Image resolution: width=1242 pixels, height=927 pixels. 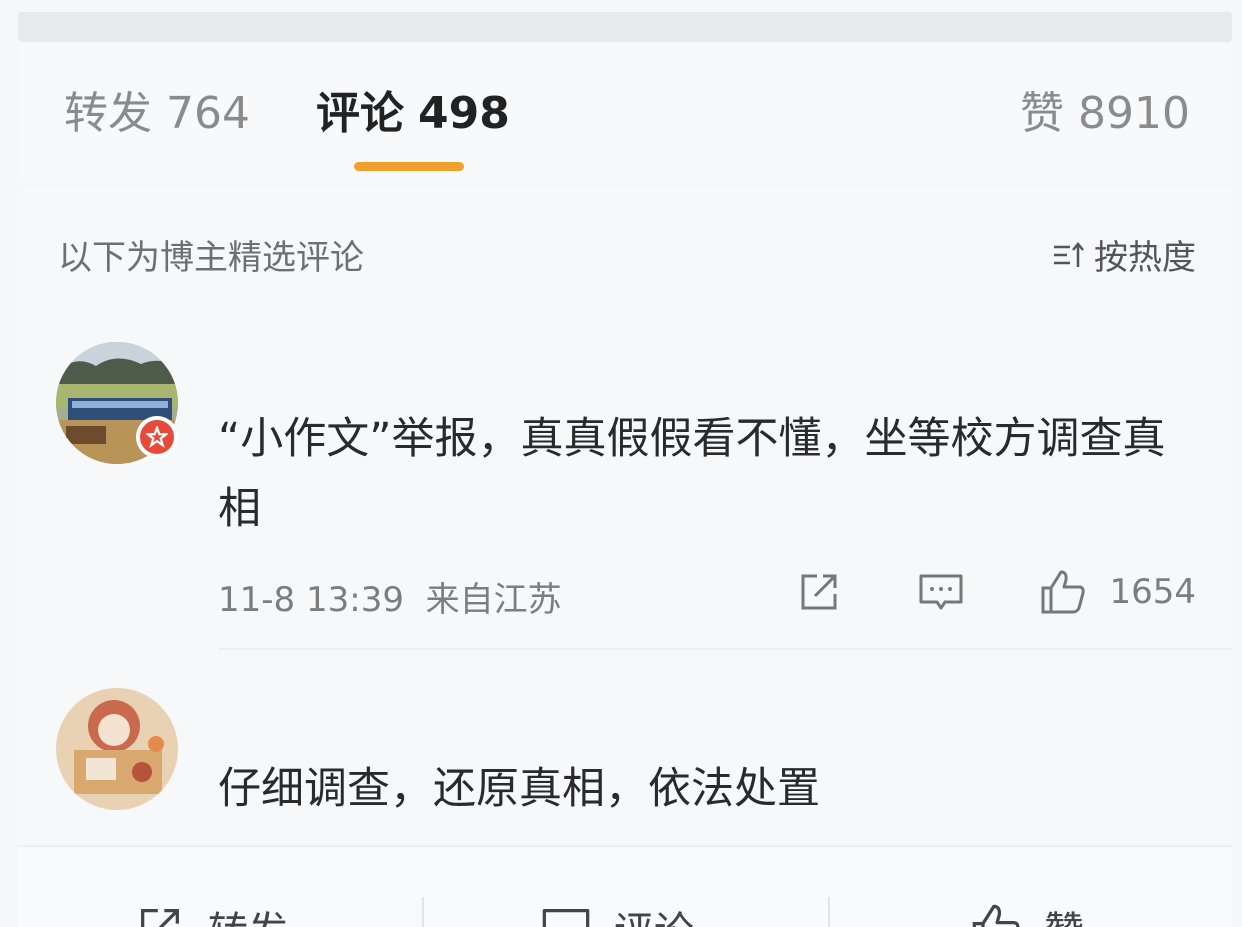 I want to click on avatar, so click(x=117, y=749).